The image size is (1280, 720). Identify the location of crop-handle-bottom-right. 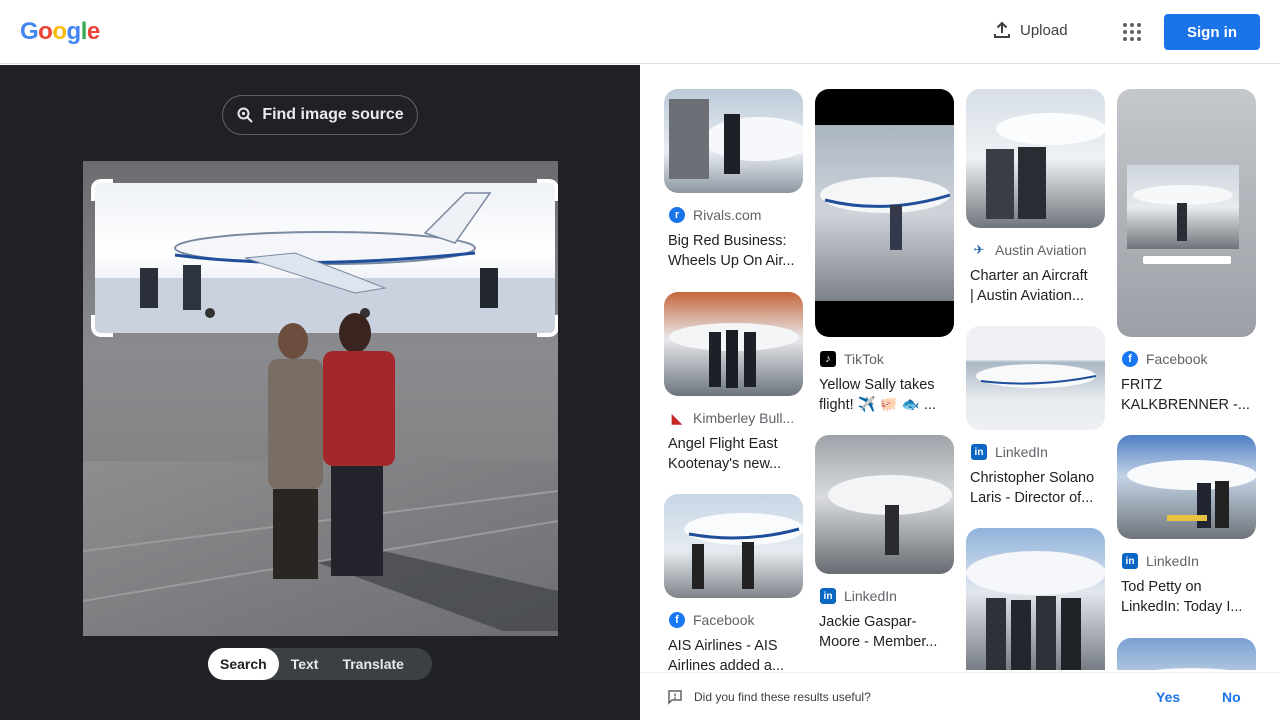
(547, 326).